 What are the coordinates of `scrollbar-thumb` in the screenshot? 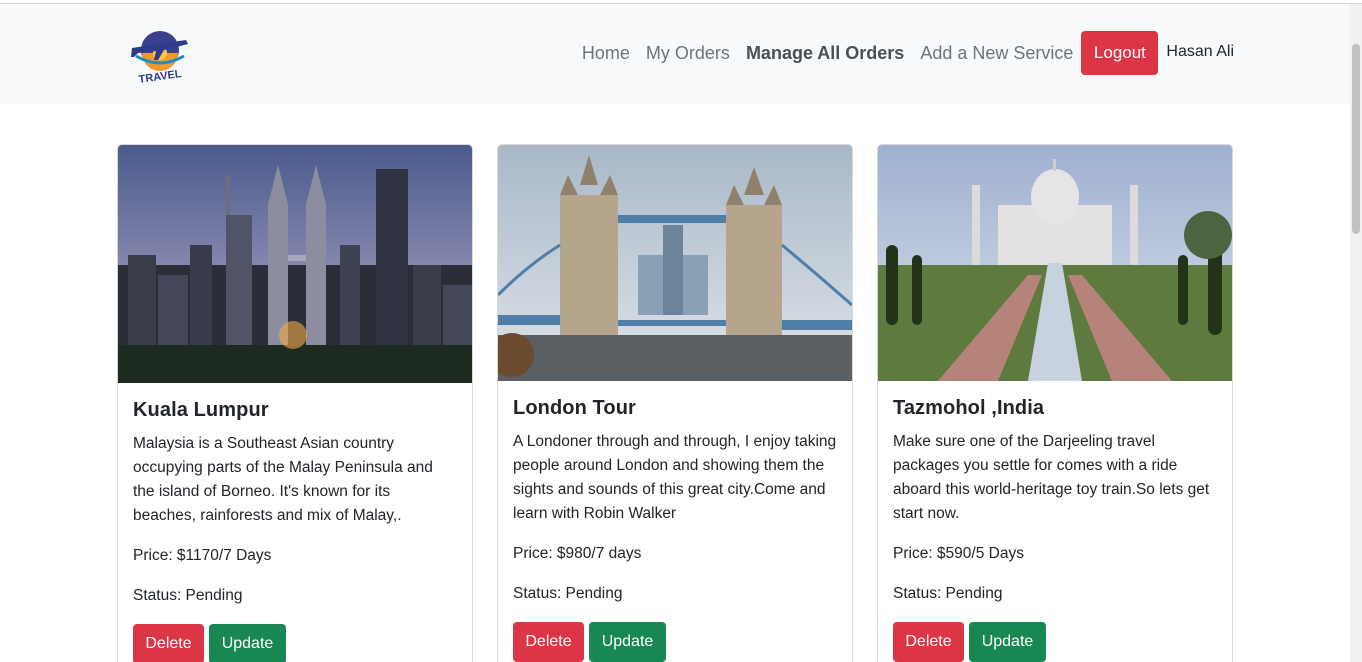 It's located at (1356, 139).